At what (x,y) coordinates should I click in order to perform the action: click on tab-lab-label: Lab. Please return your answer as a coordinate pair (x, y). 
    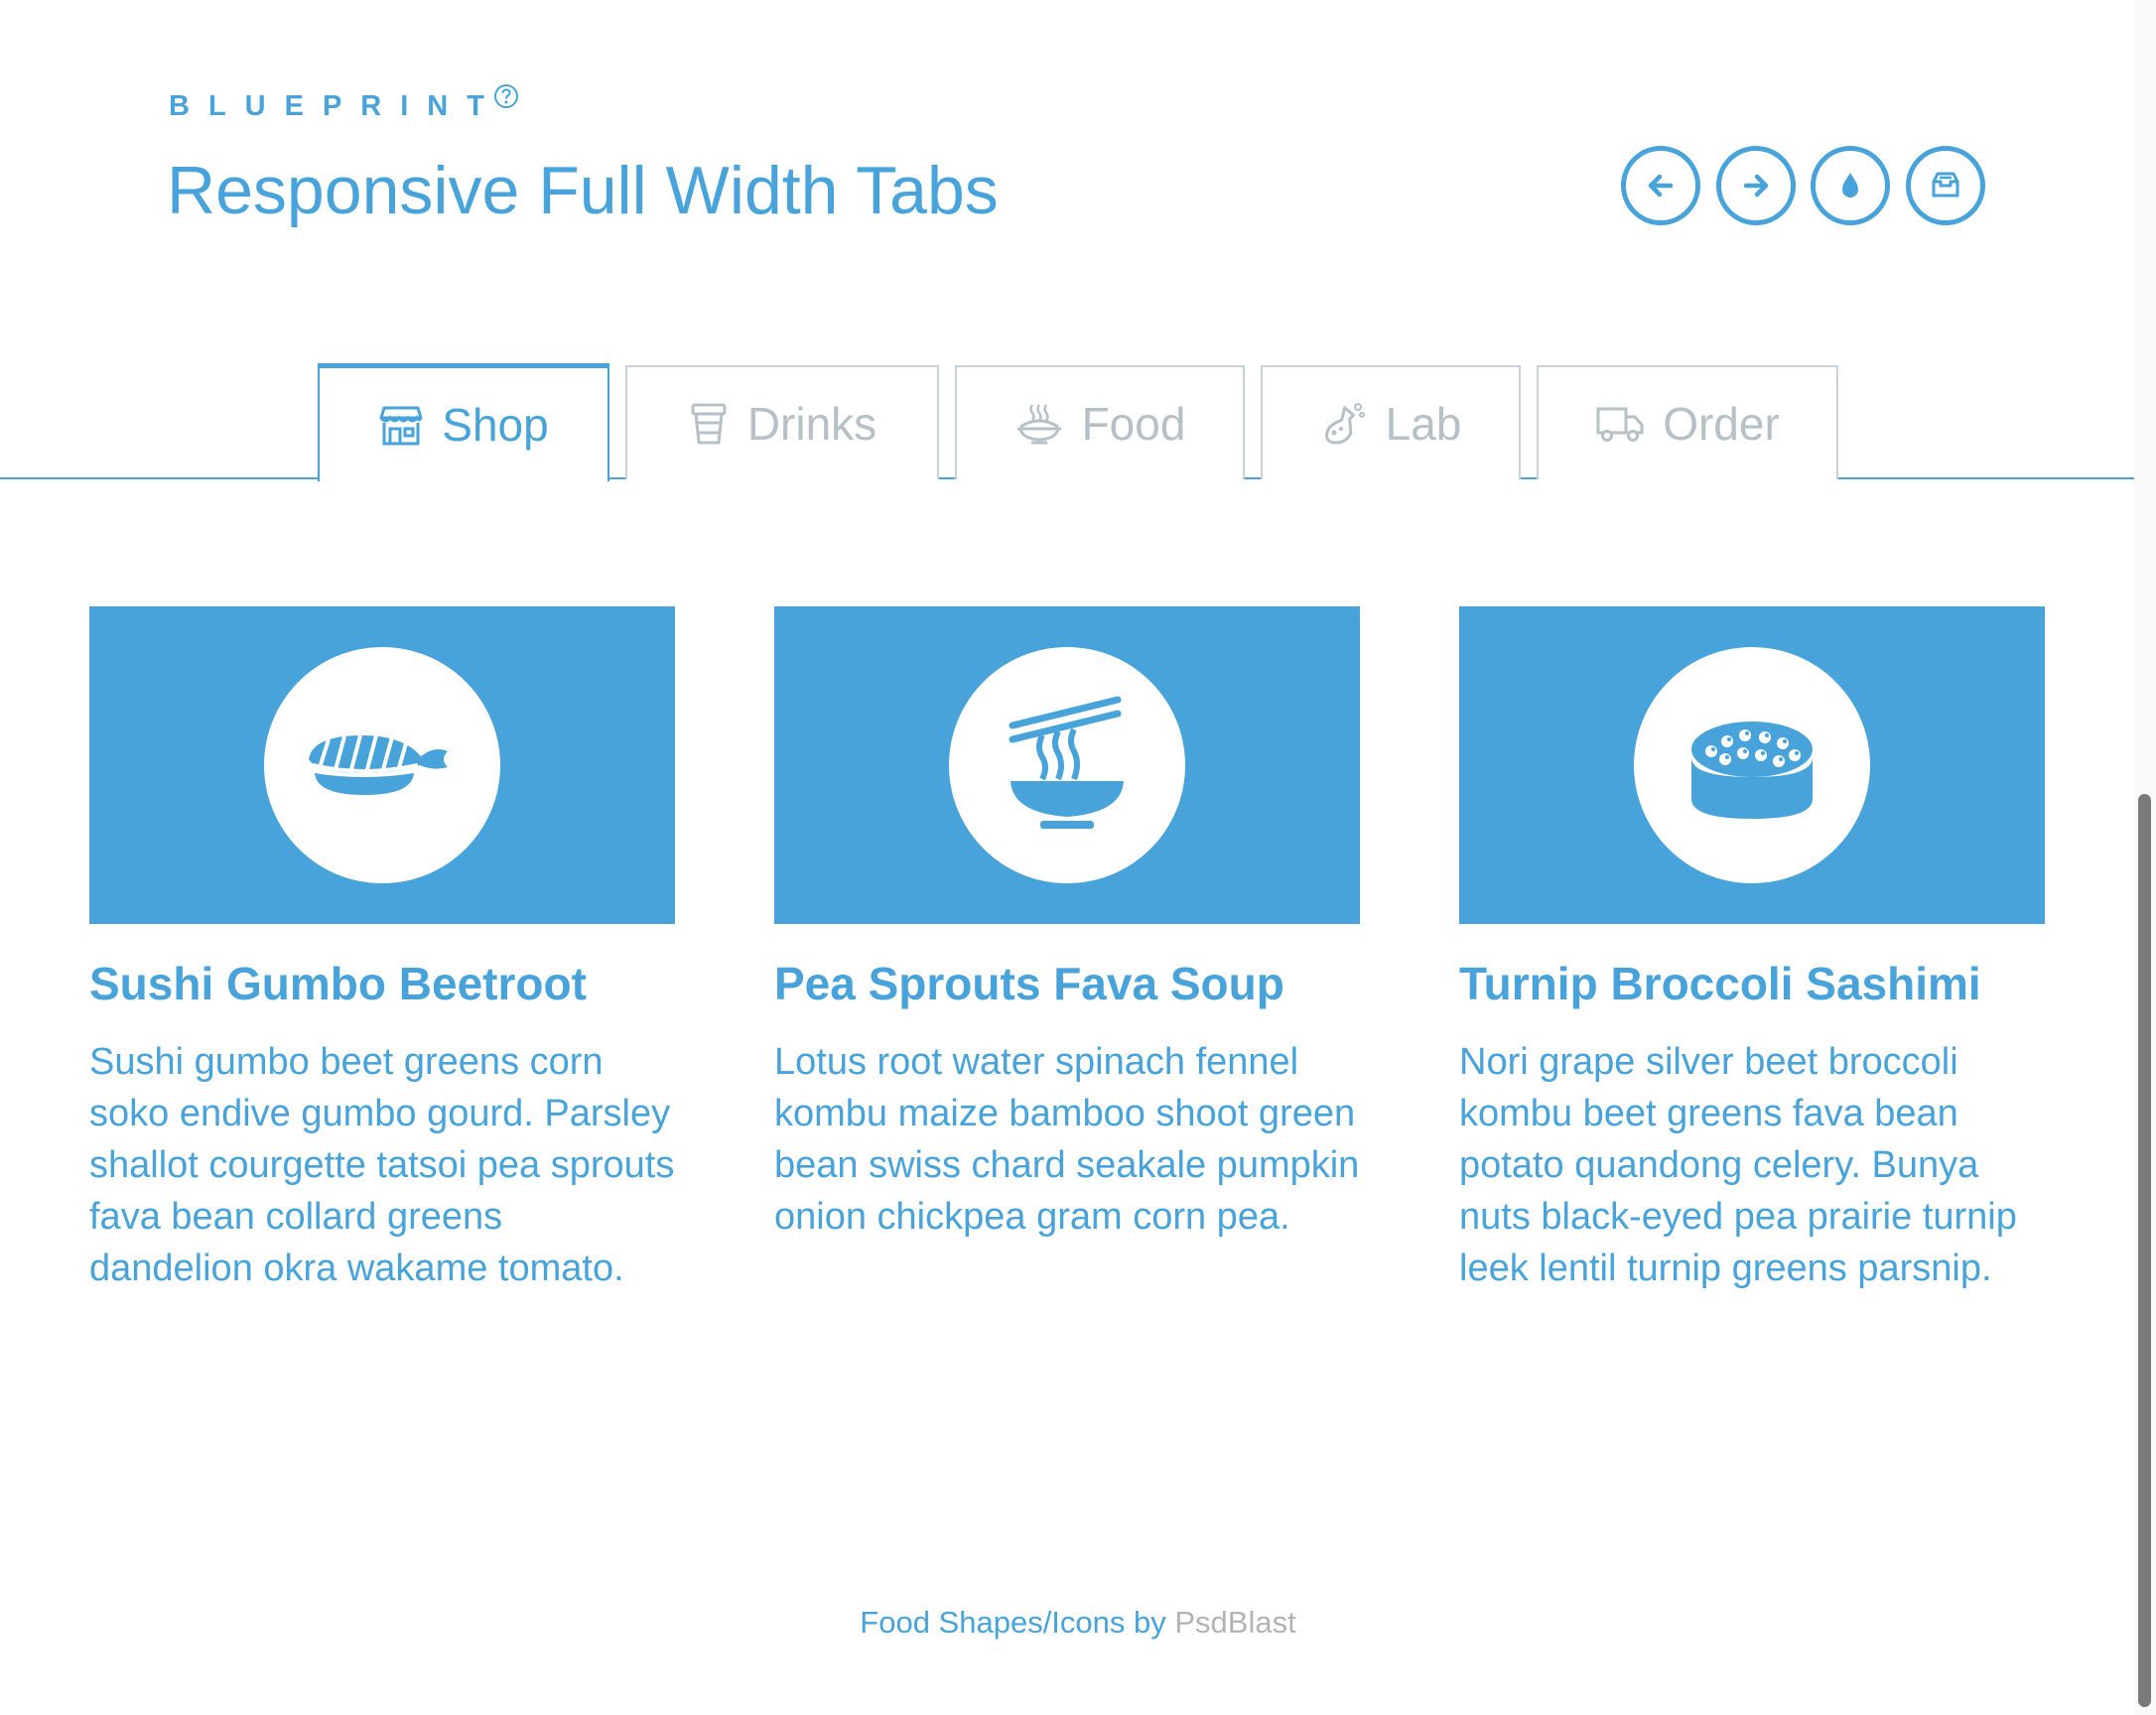
    Looking at the image, I should click on (1423, 423).